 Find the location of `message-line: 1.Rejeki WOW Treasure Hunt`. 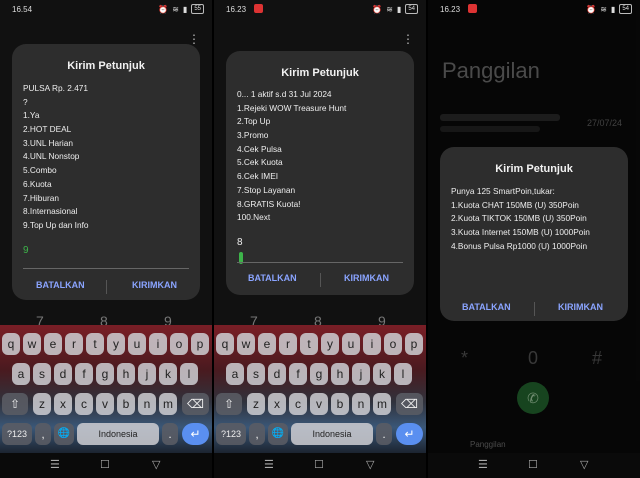

message-line: 1.Rejeki WOW Treasure Hunt is located at coordinates (292, 107).